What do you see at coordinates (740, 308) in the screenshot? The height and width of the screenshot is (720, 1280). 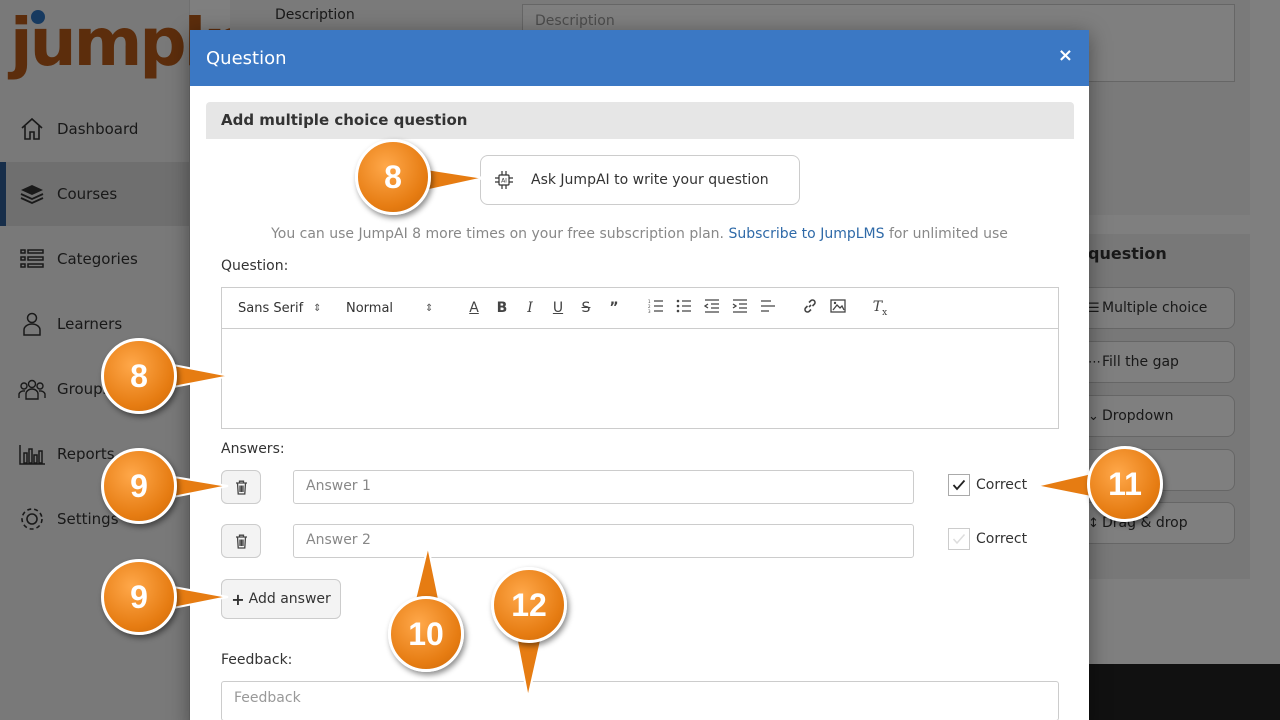 I see `indent-icon` at bounding box center [740, 308].